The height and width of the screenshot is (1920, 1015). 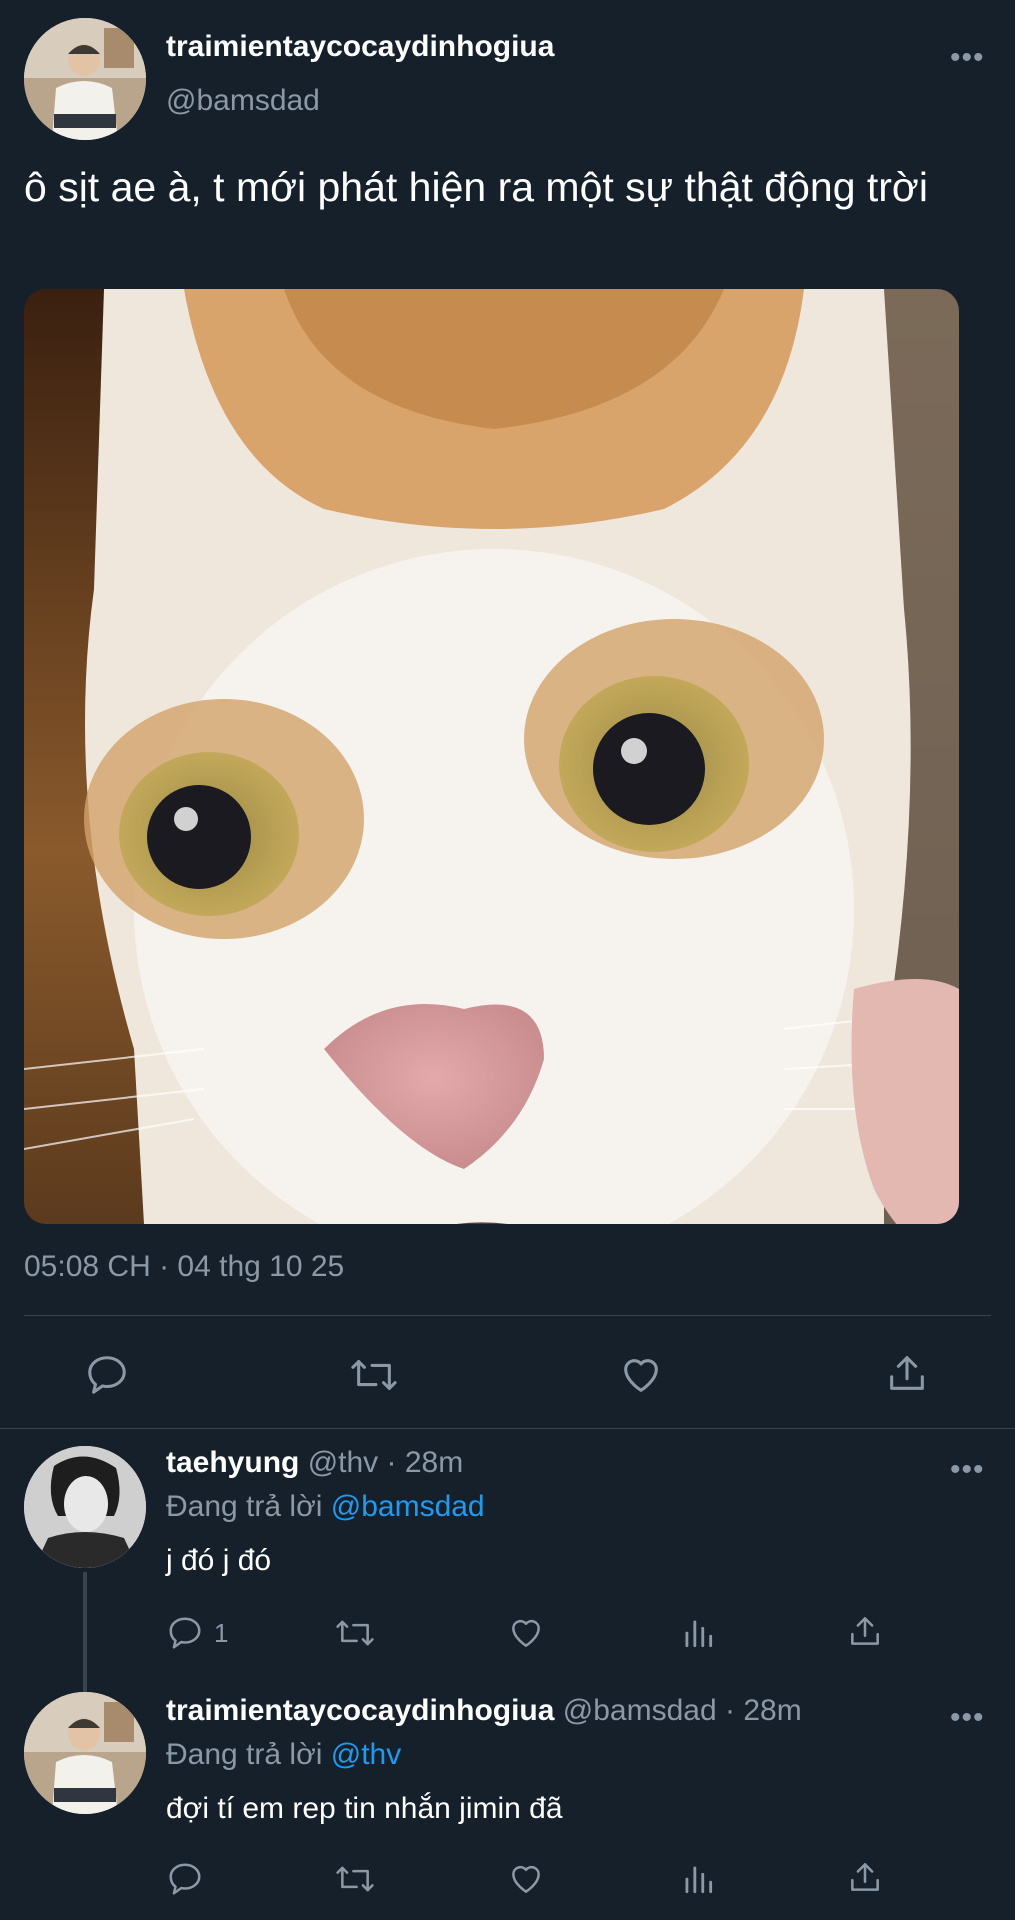 I want to click on handle: @thv, so click(x=343, y=1462).